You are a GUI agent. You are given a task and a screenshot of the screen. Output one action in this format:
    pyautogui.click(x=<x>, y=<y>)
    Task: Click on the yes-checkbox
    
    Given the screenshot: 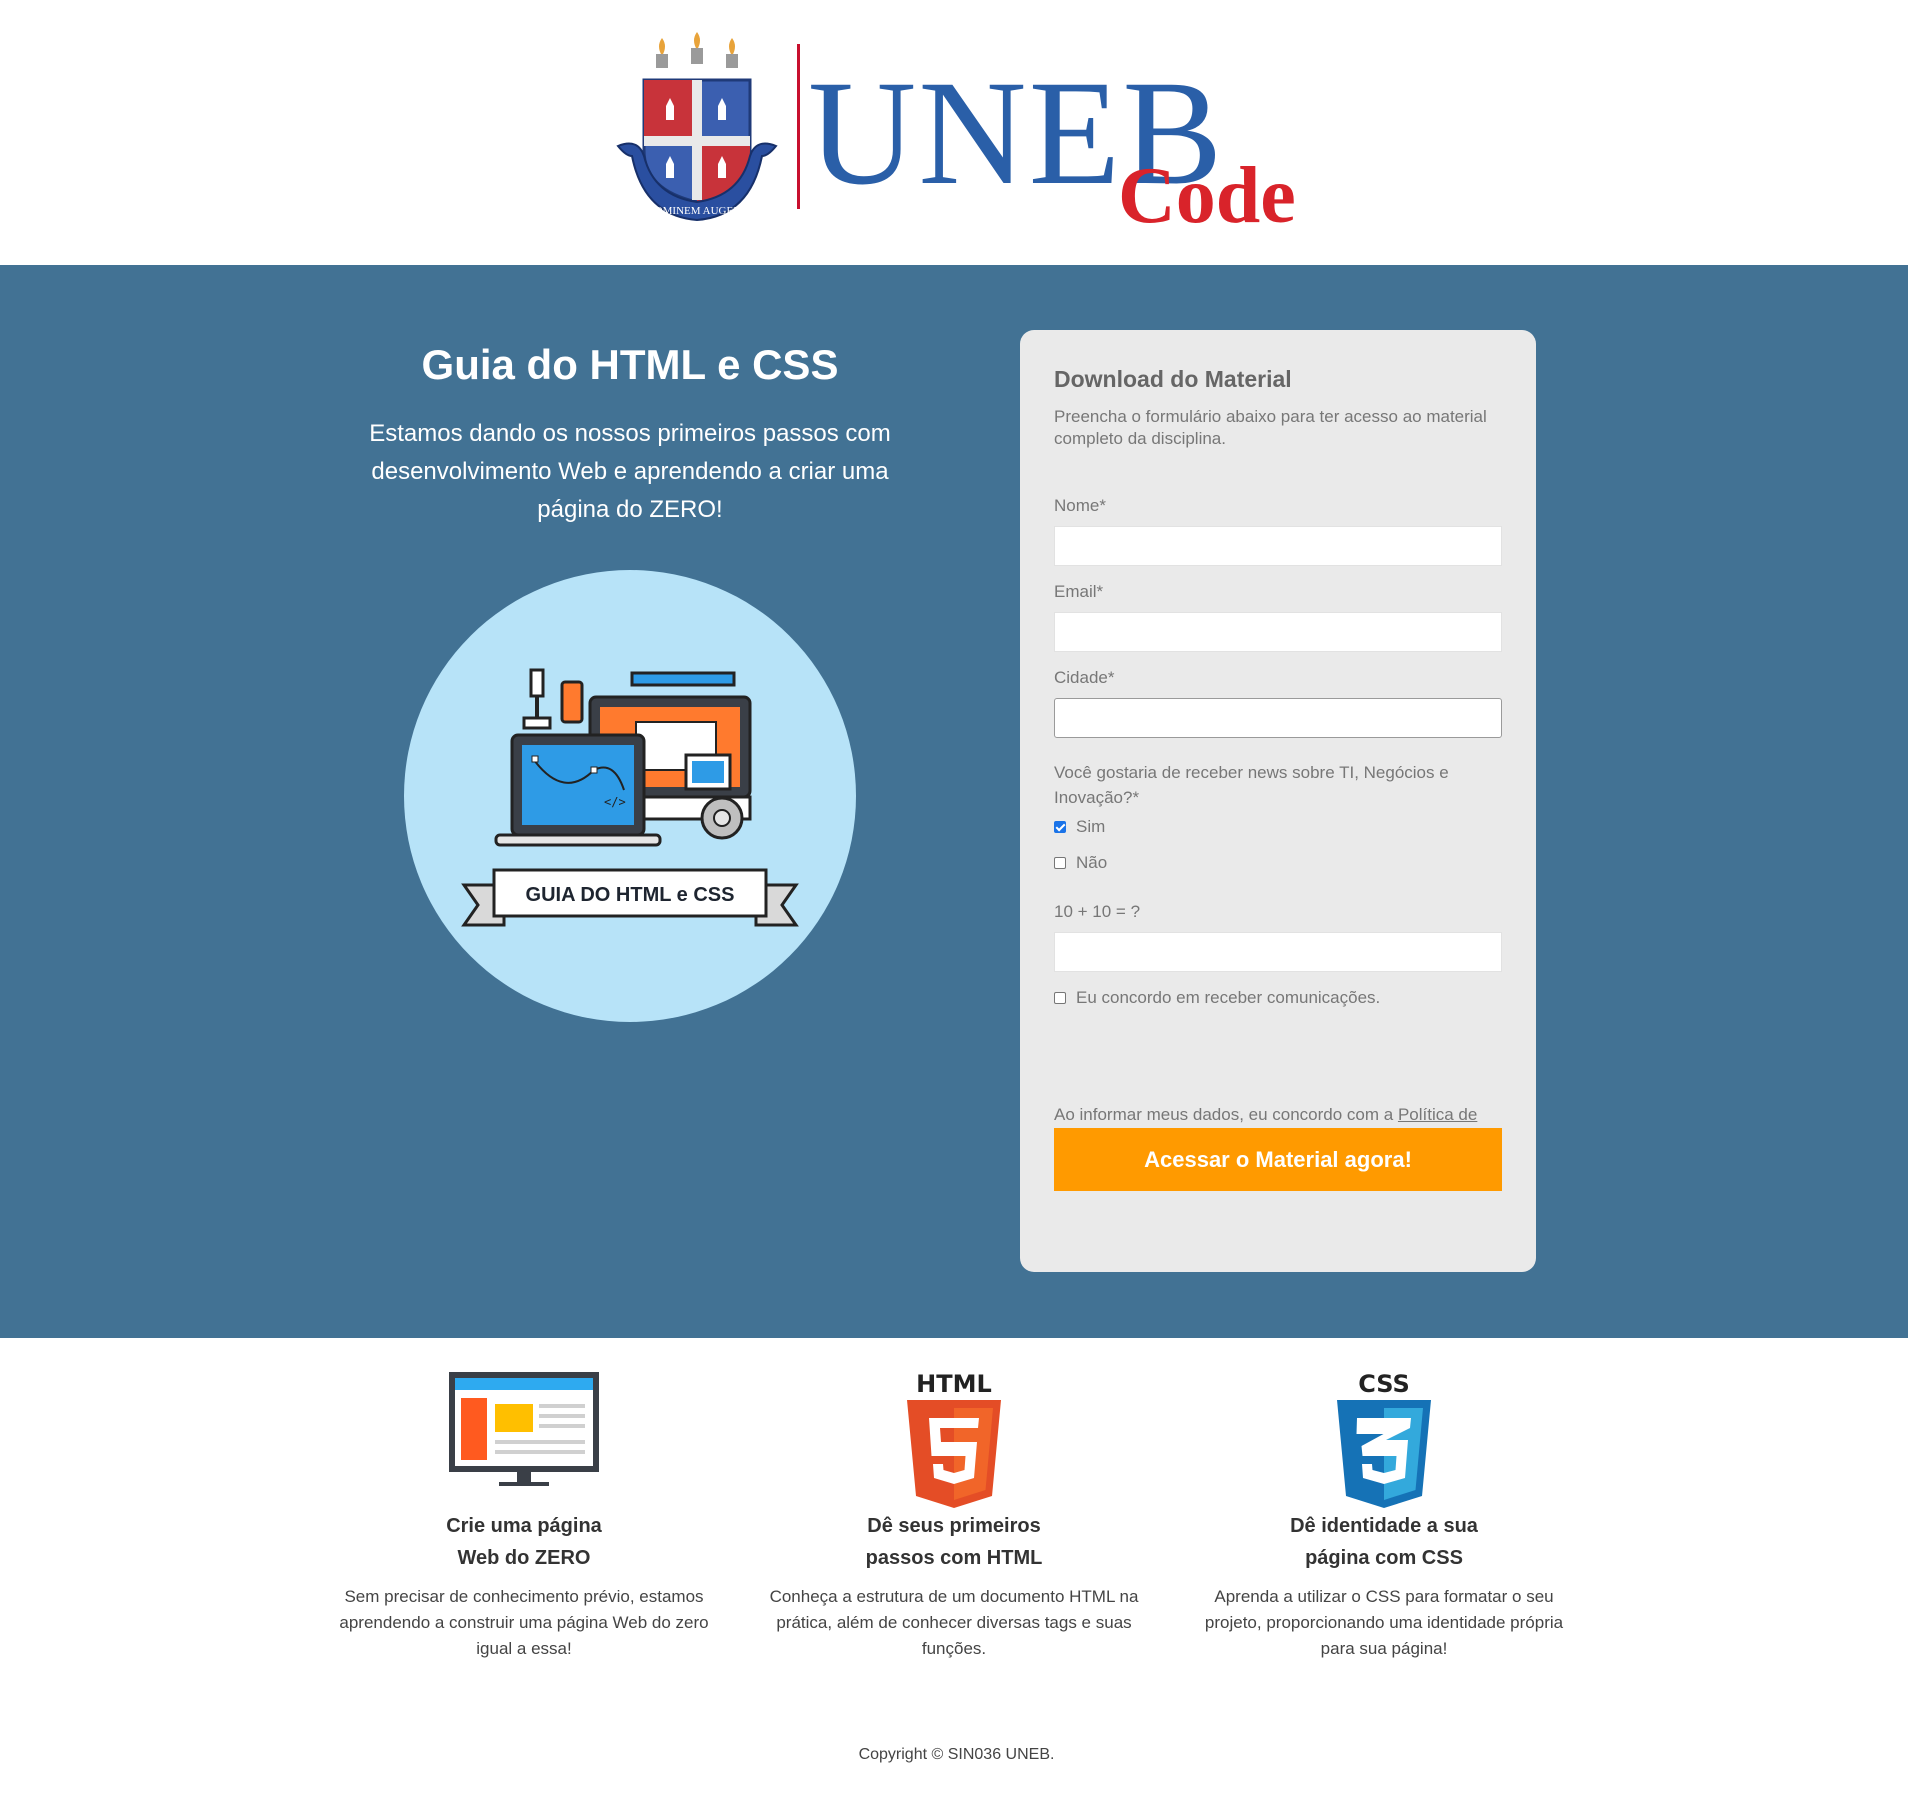 What is the action you would take?
    pyautogui.click(x=1060, y=827)
    